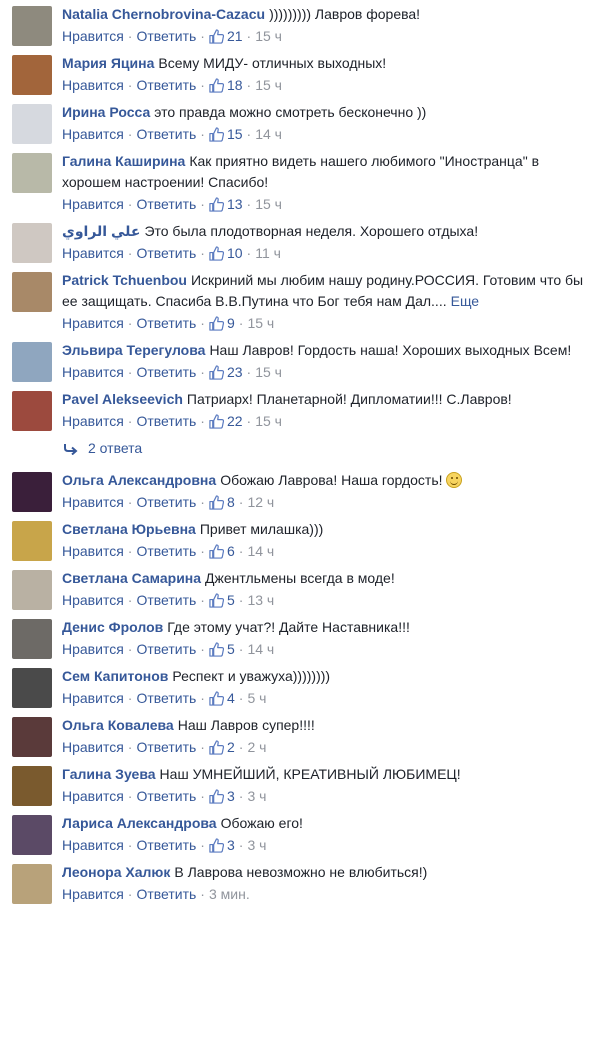 The image size is (600, 1058). I want to click on comment-author: Ольга Александровна, so click(139, 480).